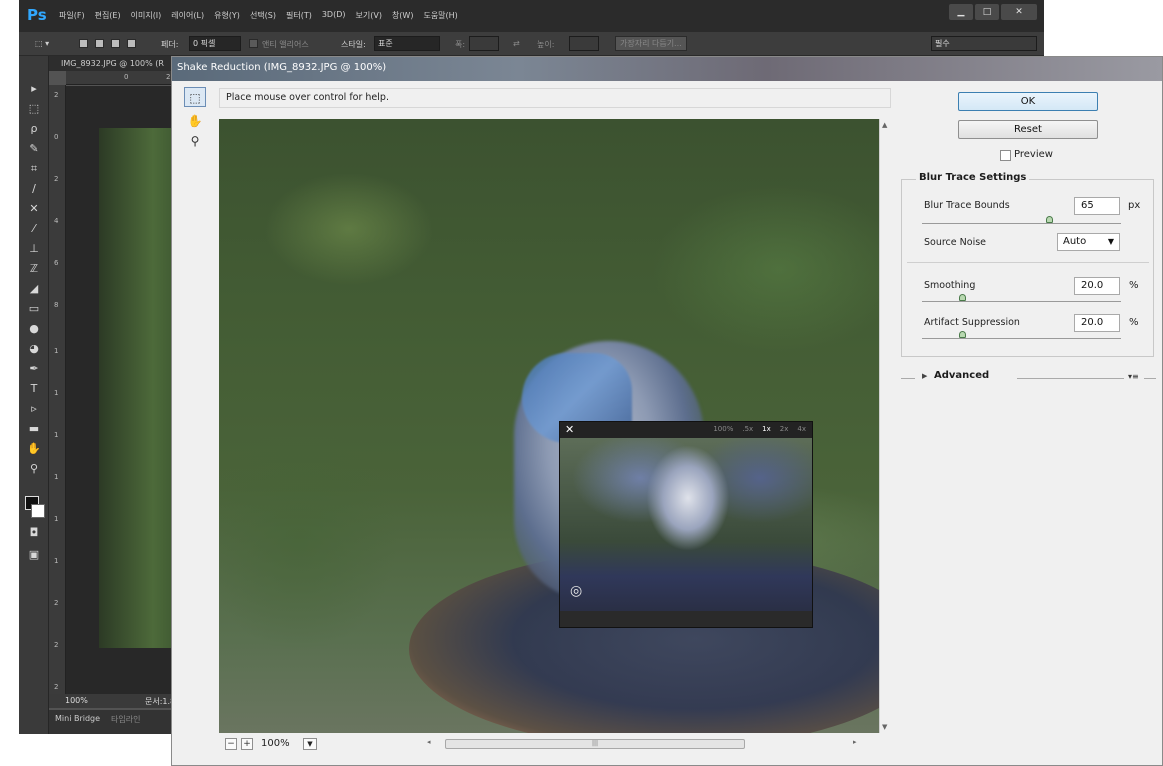 The image size is (1163, 766). What do you see at coordinates (34, 533) in the screenshot?
I see `quick-mask-icon: ◘` at bounding box center [34, 533].